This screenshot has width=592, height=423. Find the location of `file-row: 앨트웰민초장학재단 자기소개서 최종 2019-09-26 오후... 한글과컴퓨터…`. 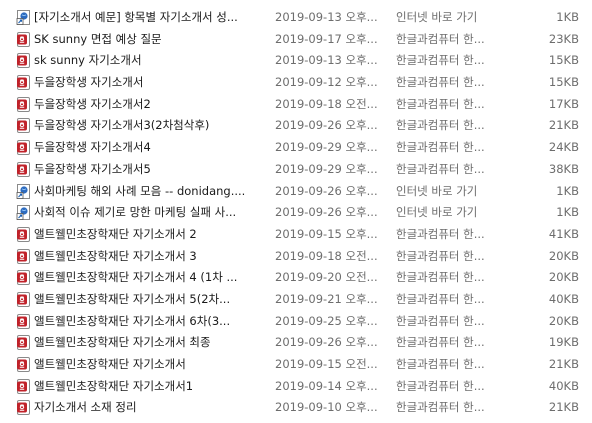

file-row: 앨트웰민초장학재단 자기소개서 최종 2019-09-26 오후... 한글과컴퓨터… is located at coordinates (296, 343).